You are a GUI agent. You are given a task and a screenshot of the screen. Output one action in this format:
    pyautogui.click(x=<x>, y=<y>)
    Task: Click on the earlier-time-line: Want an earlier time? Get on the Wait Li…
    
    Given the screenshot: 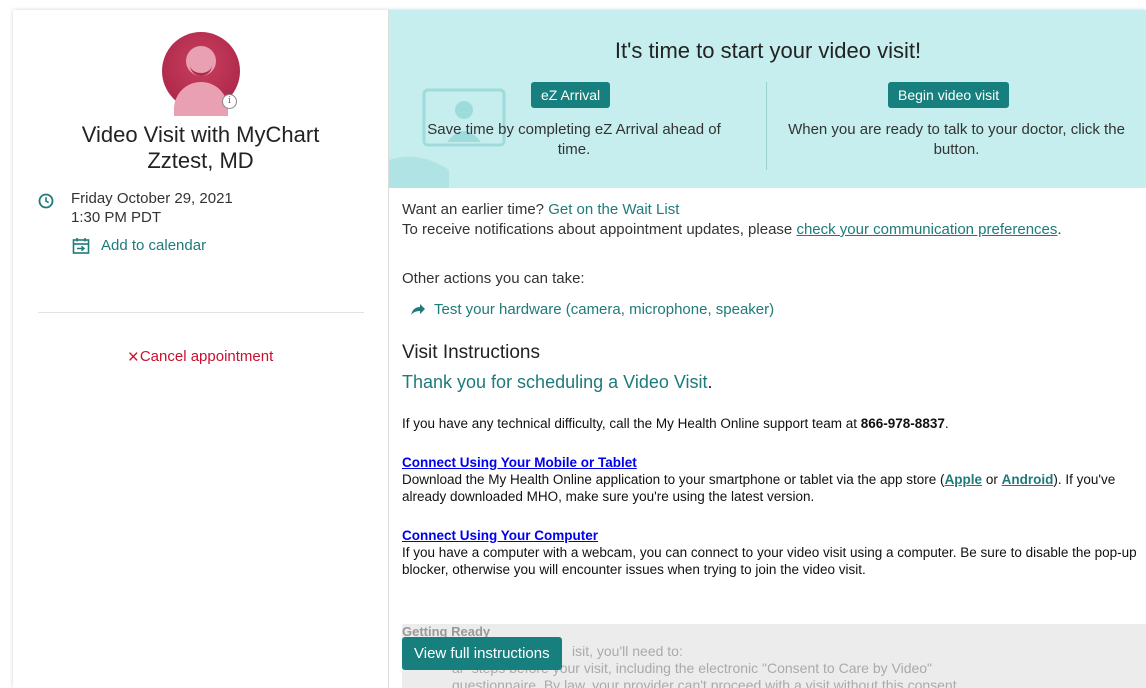 What is the action you would take?
    pyautogui.click(x=541, y=209)
    